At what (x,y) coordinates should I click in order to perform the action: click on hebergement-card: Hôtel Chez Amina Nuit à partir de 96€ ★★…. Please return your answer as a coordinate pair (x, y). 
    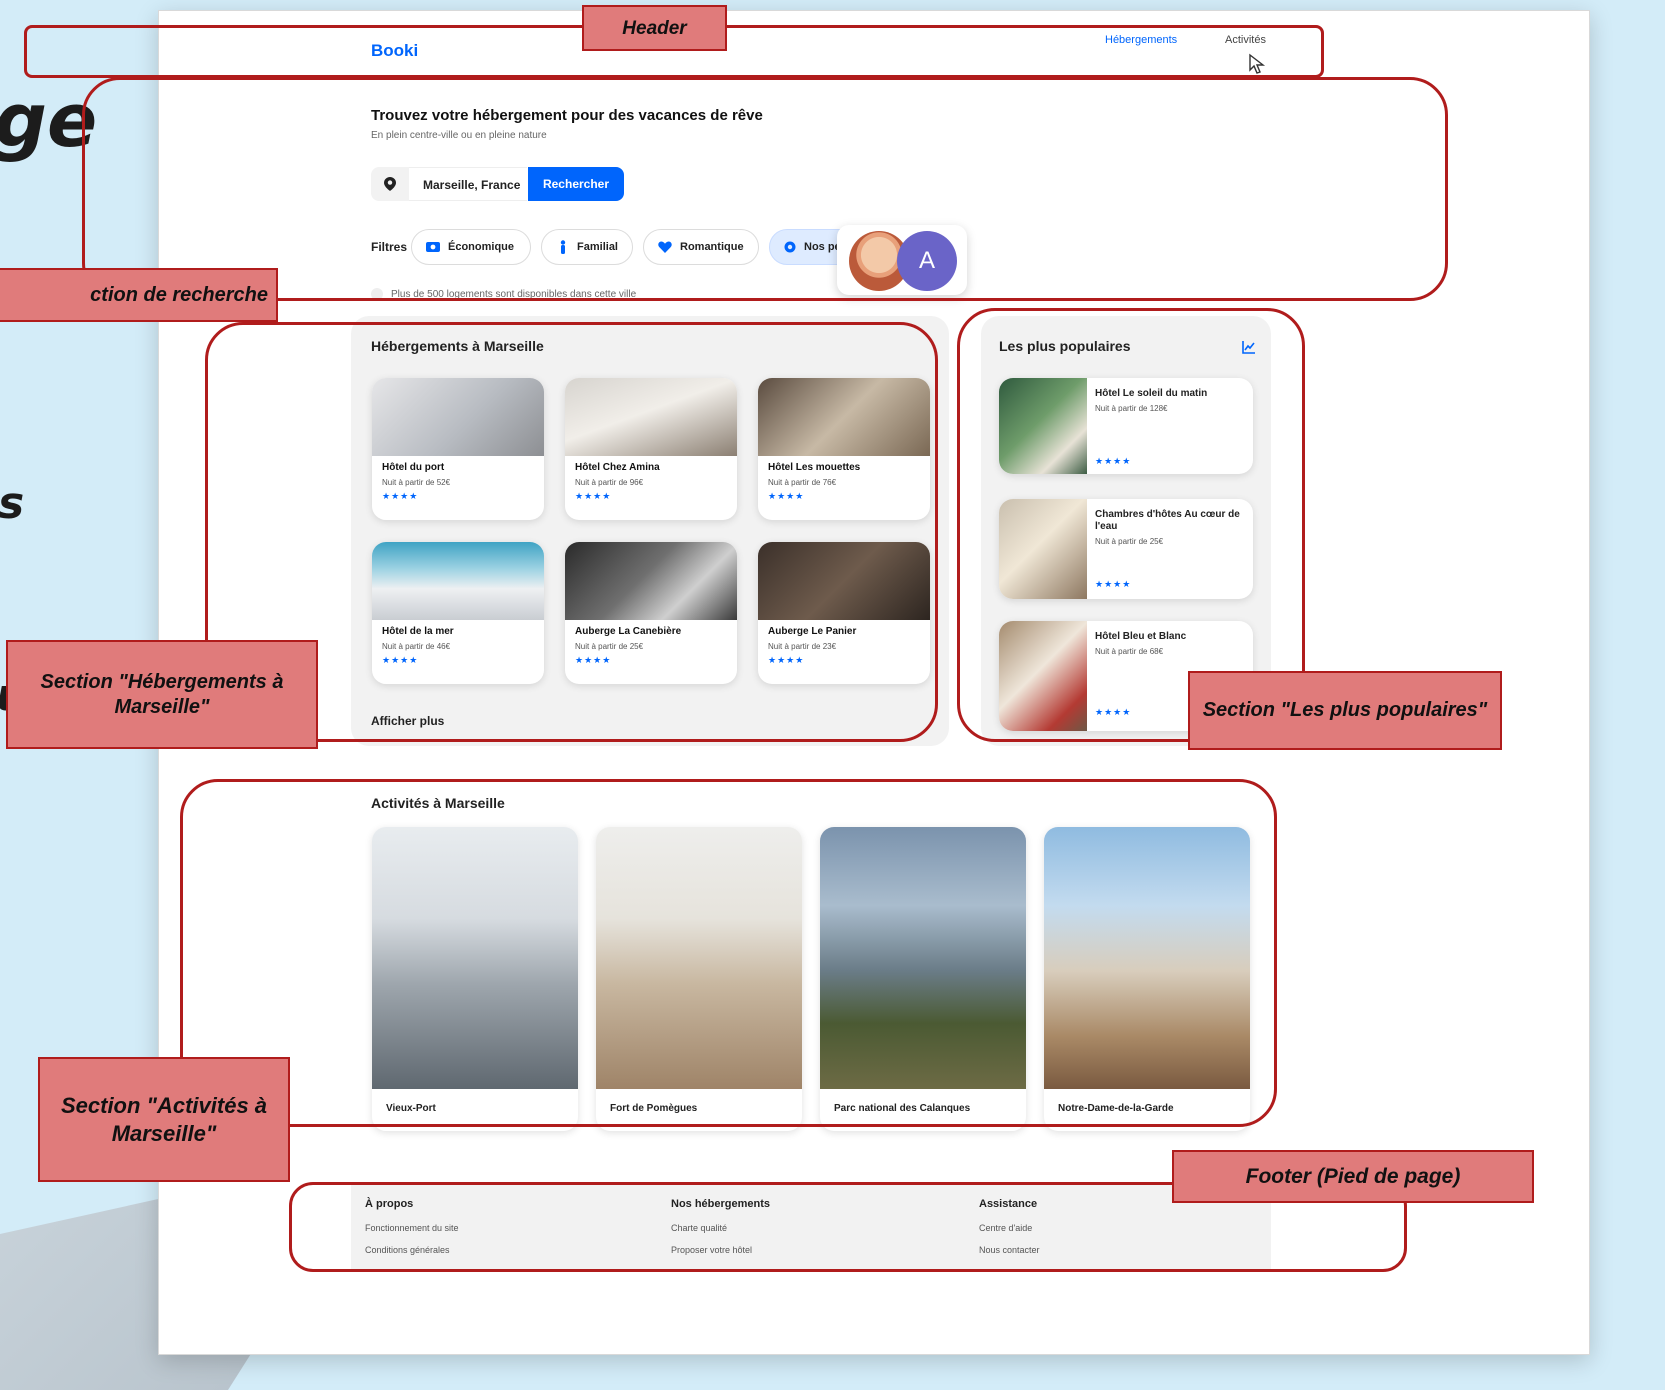
    Looking at the image, I should click on (651, 449).